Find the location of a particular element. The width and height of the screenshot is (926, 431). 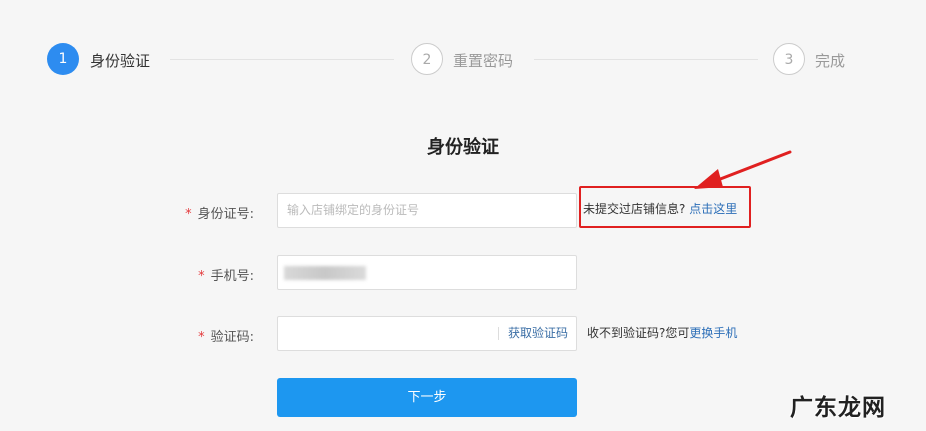

step-1-label: 身份验证 is located at coordinates (120, 61).